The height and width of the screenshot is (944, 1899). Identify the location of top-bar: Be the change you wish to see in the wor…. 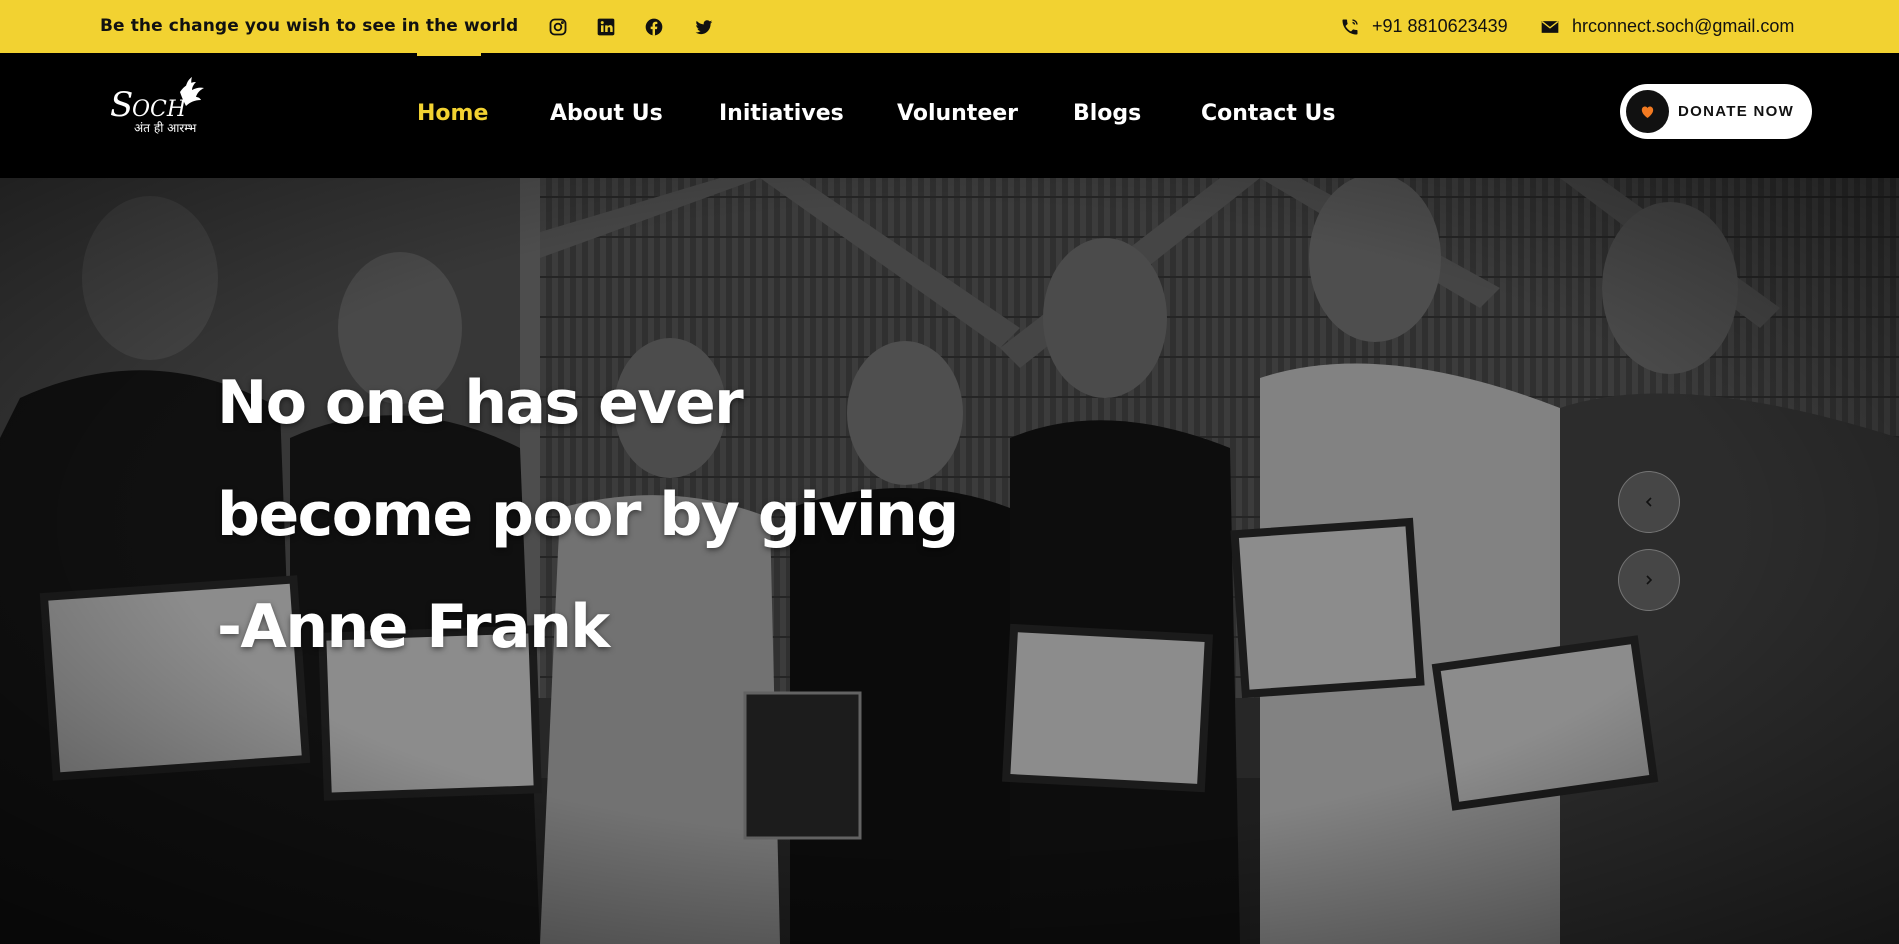
(949, 26).